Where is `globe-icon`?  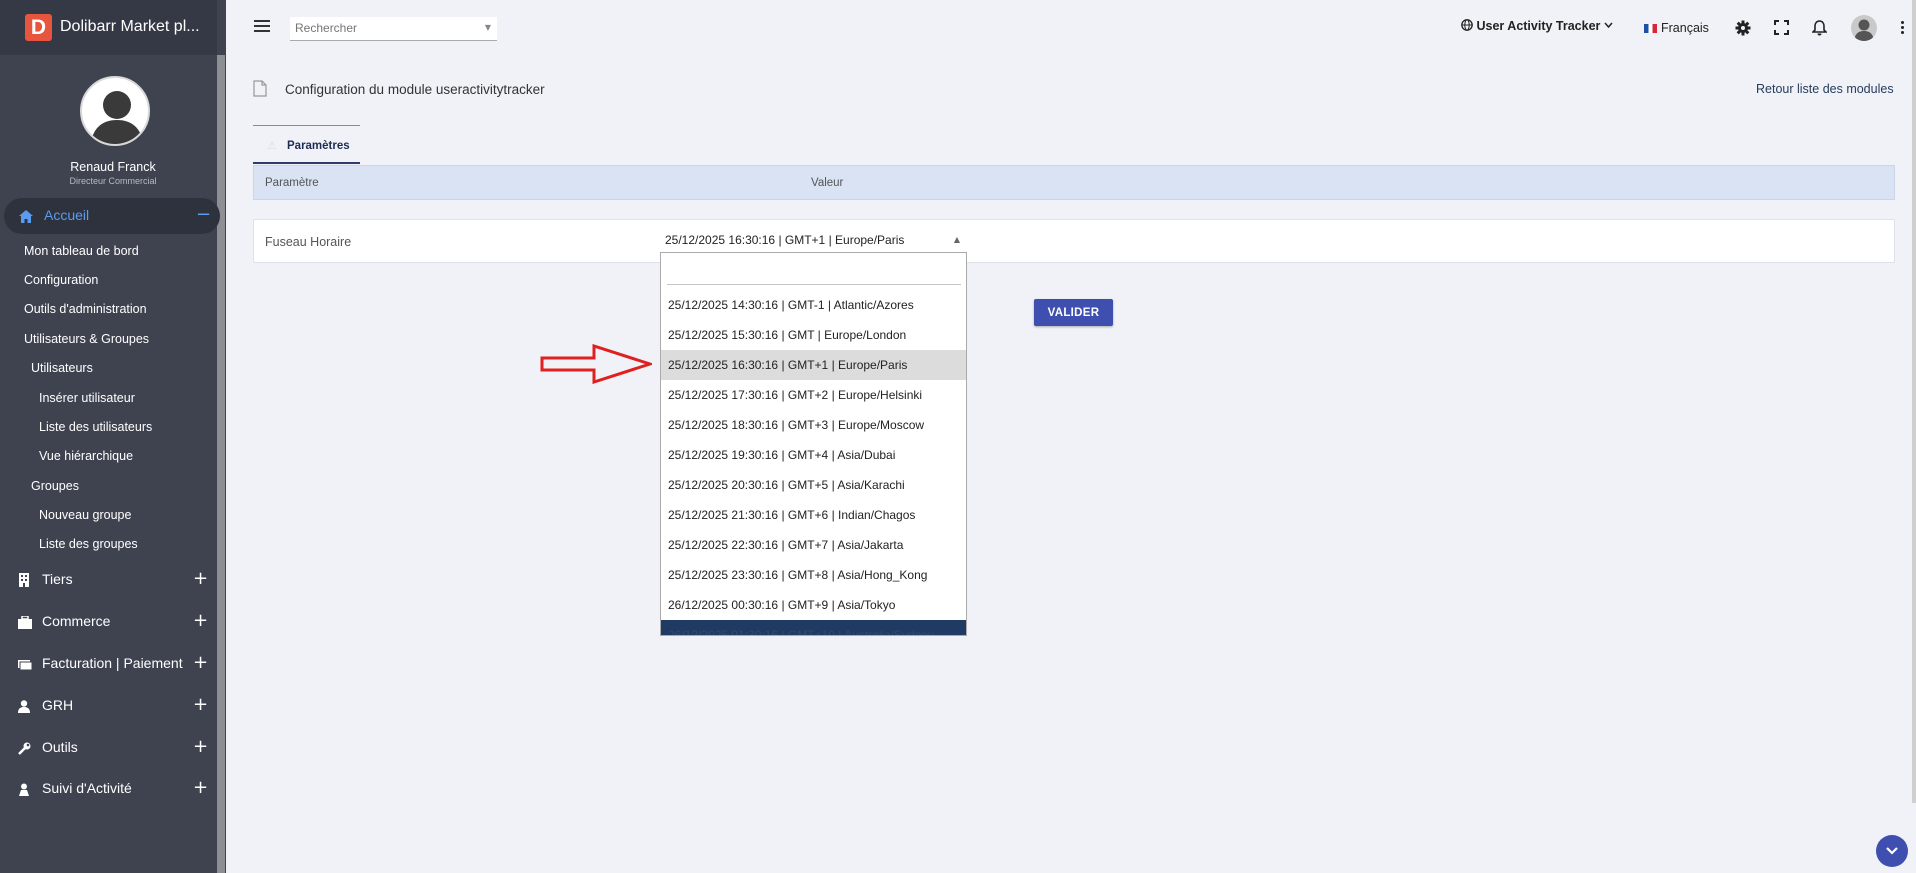 globe-icon is located at coordinates (1468, 26).